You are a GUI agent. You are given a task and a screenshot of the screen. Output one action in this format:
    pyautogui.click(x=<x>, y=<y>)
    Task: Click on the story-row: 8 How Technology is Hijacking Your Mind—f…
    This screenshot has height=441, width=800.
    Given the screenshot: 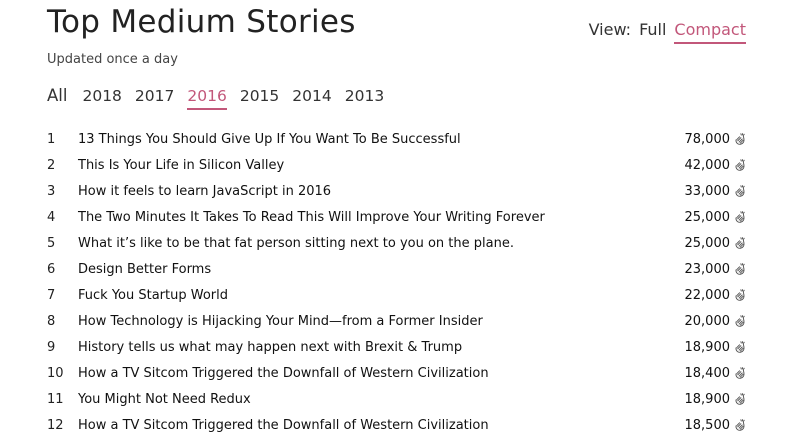 What is the action you would take?
    pyautogui.click(x=397, y=321)
    